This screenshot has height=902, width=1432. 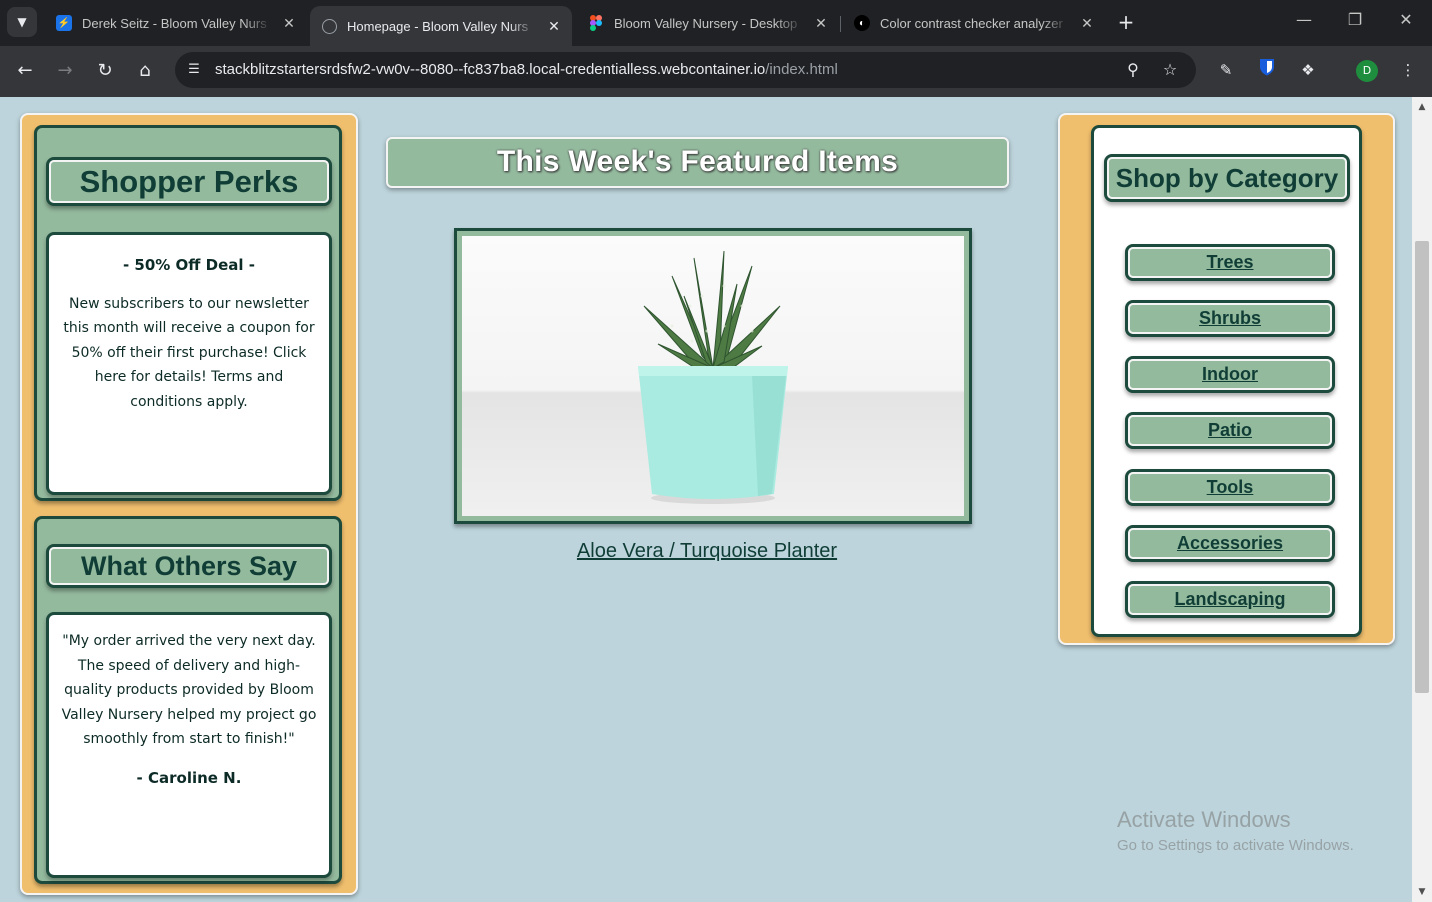 I want to click on restore-button: ❐, so click(x=1355, y=19).